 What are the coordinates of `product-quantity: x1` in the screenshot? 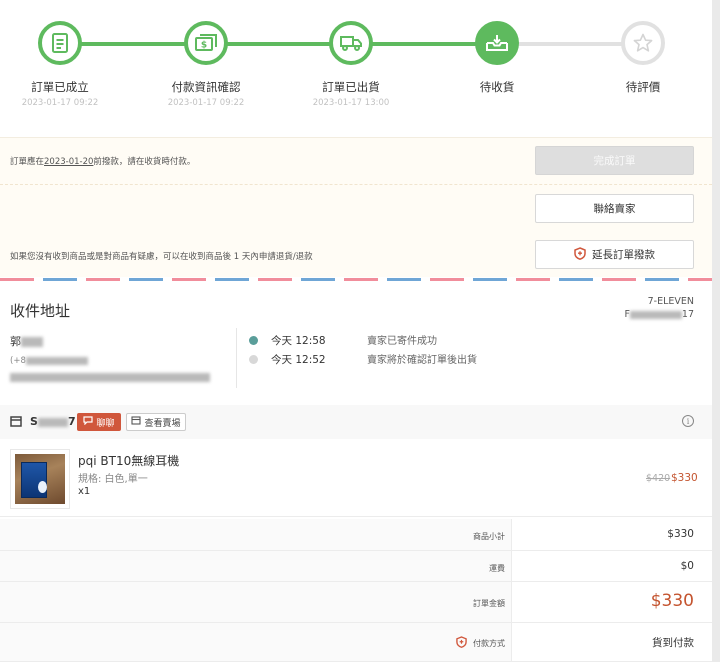 It's located at (84, 491).